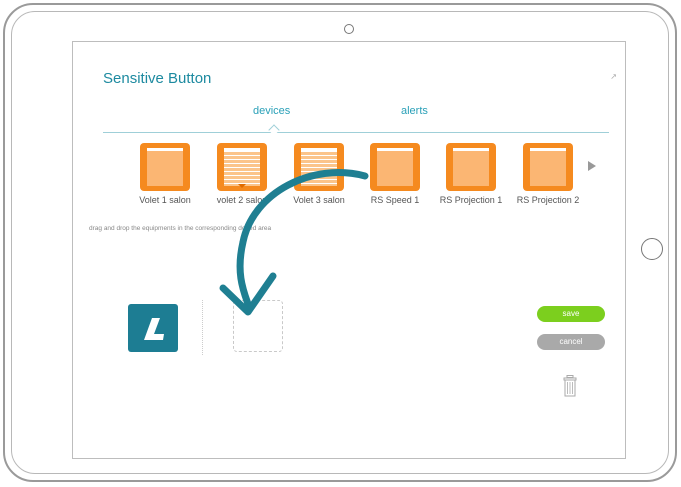  What do you see at coordinates (395, 200) in the screenshot?
I see `device-label: RS Speed 1` at bounding box center [395, 200].